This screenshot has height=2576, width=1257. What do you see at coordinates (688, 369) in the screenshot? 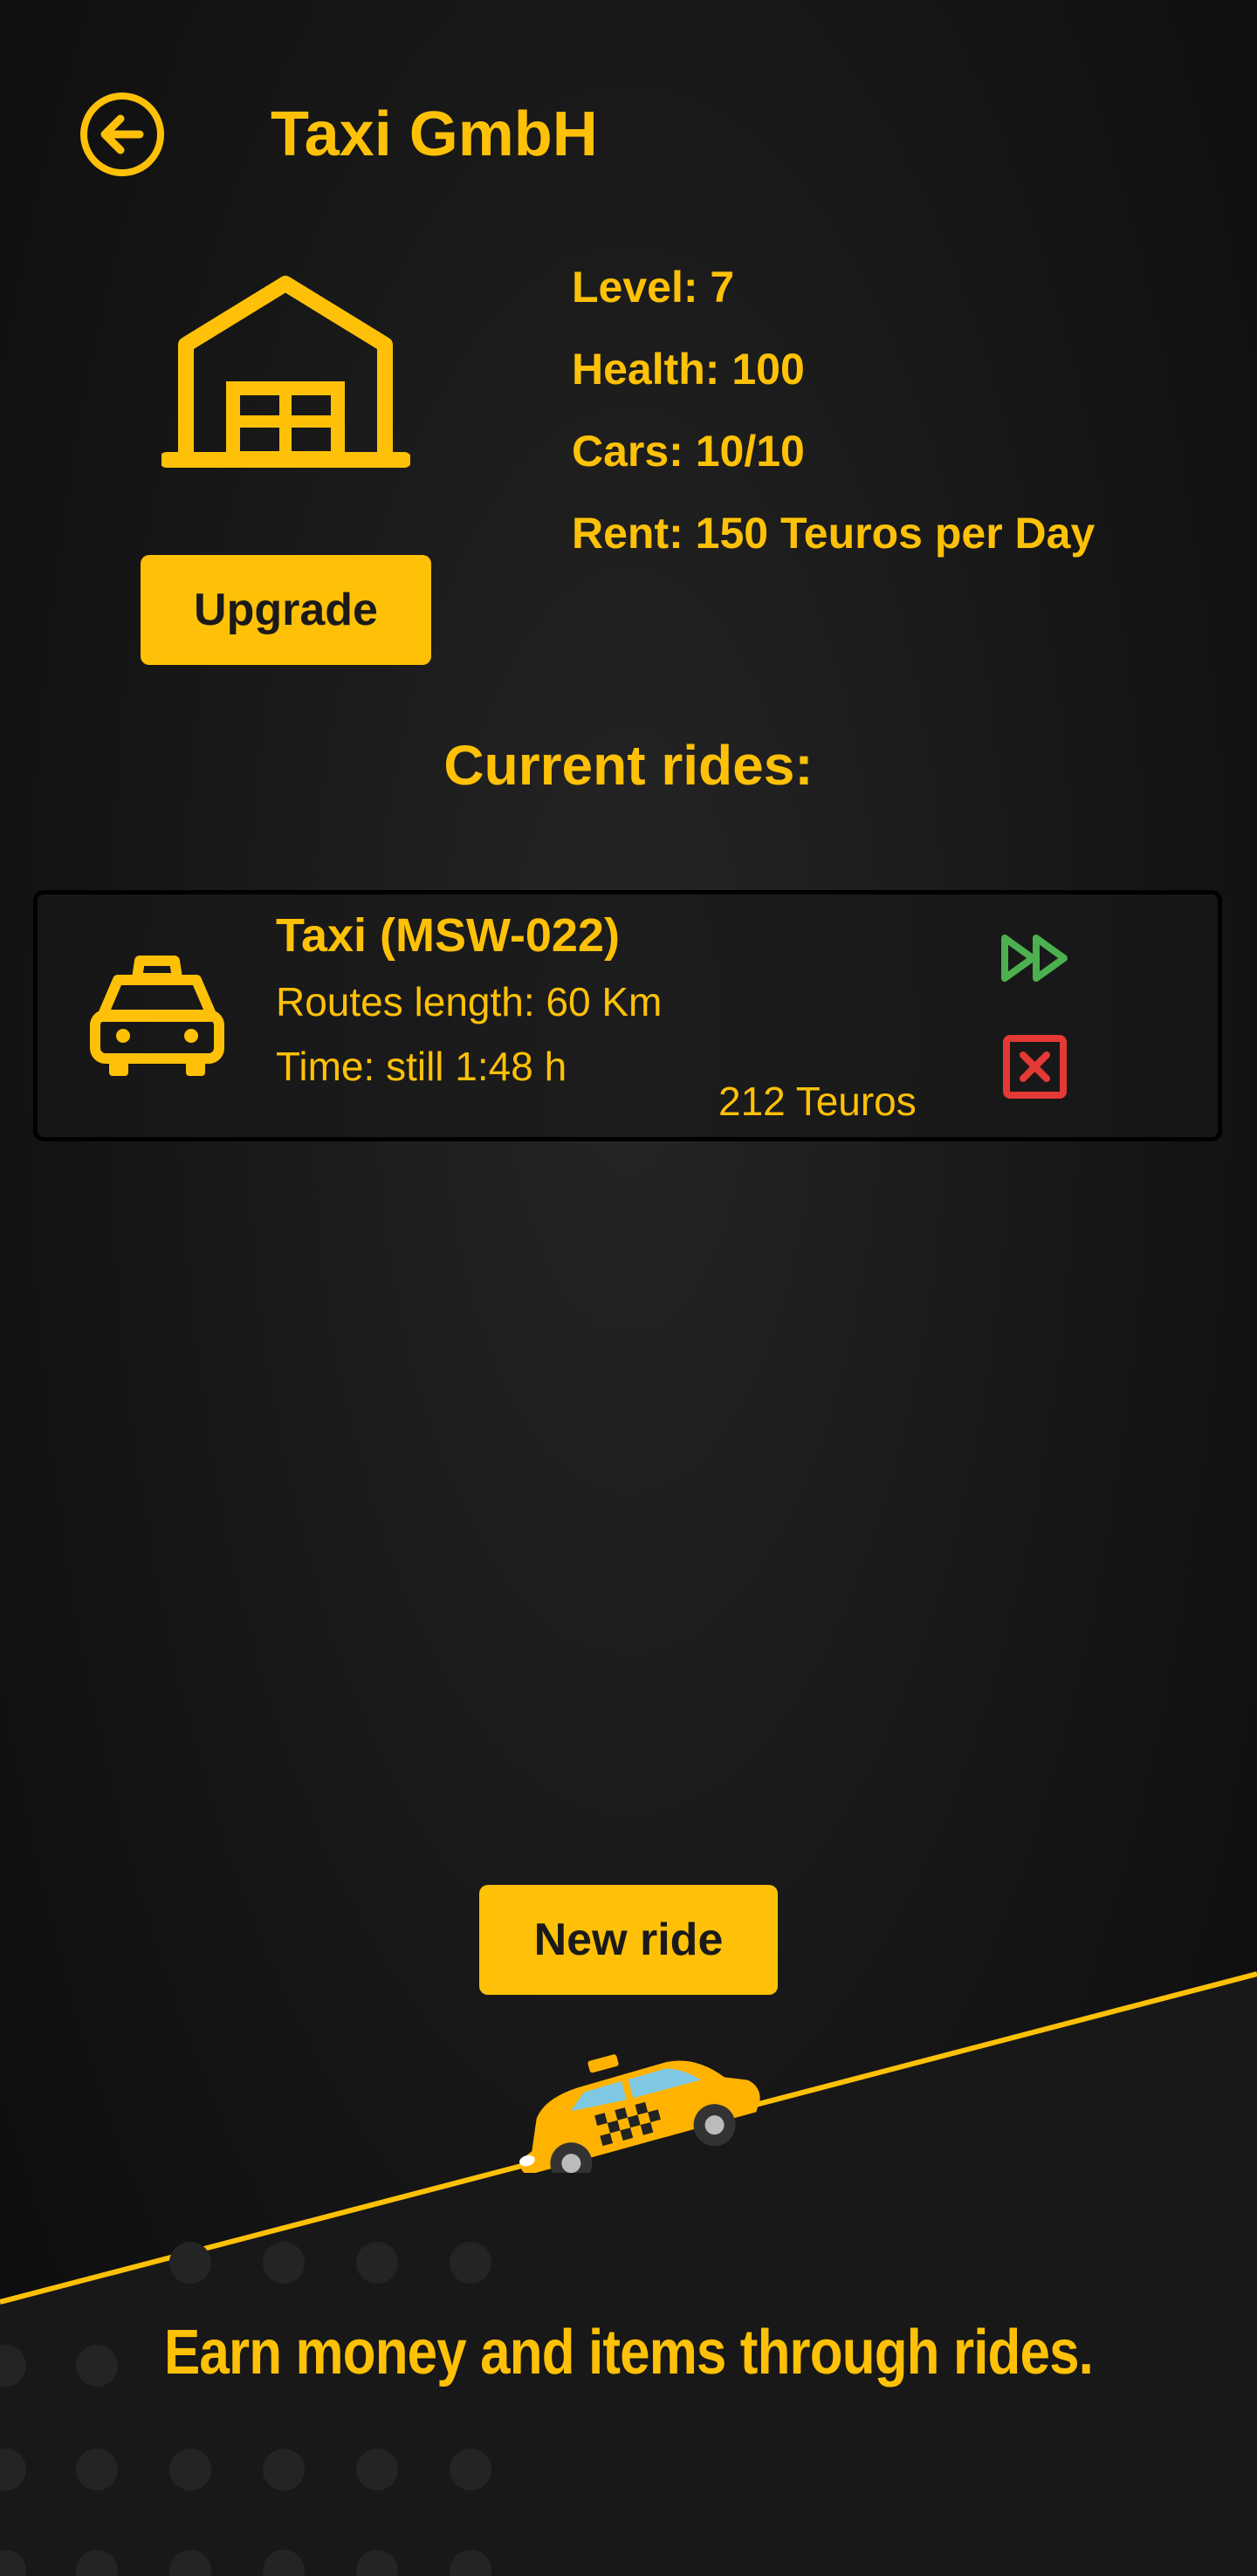
I see `health-stat: Health: 100` at bounding box center [688, 369].